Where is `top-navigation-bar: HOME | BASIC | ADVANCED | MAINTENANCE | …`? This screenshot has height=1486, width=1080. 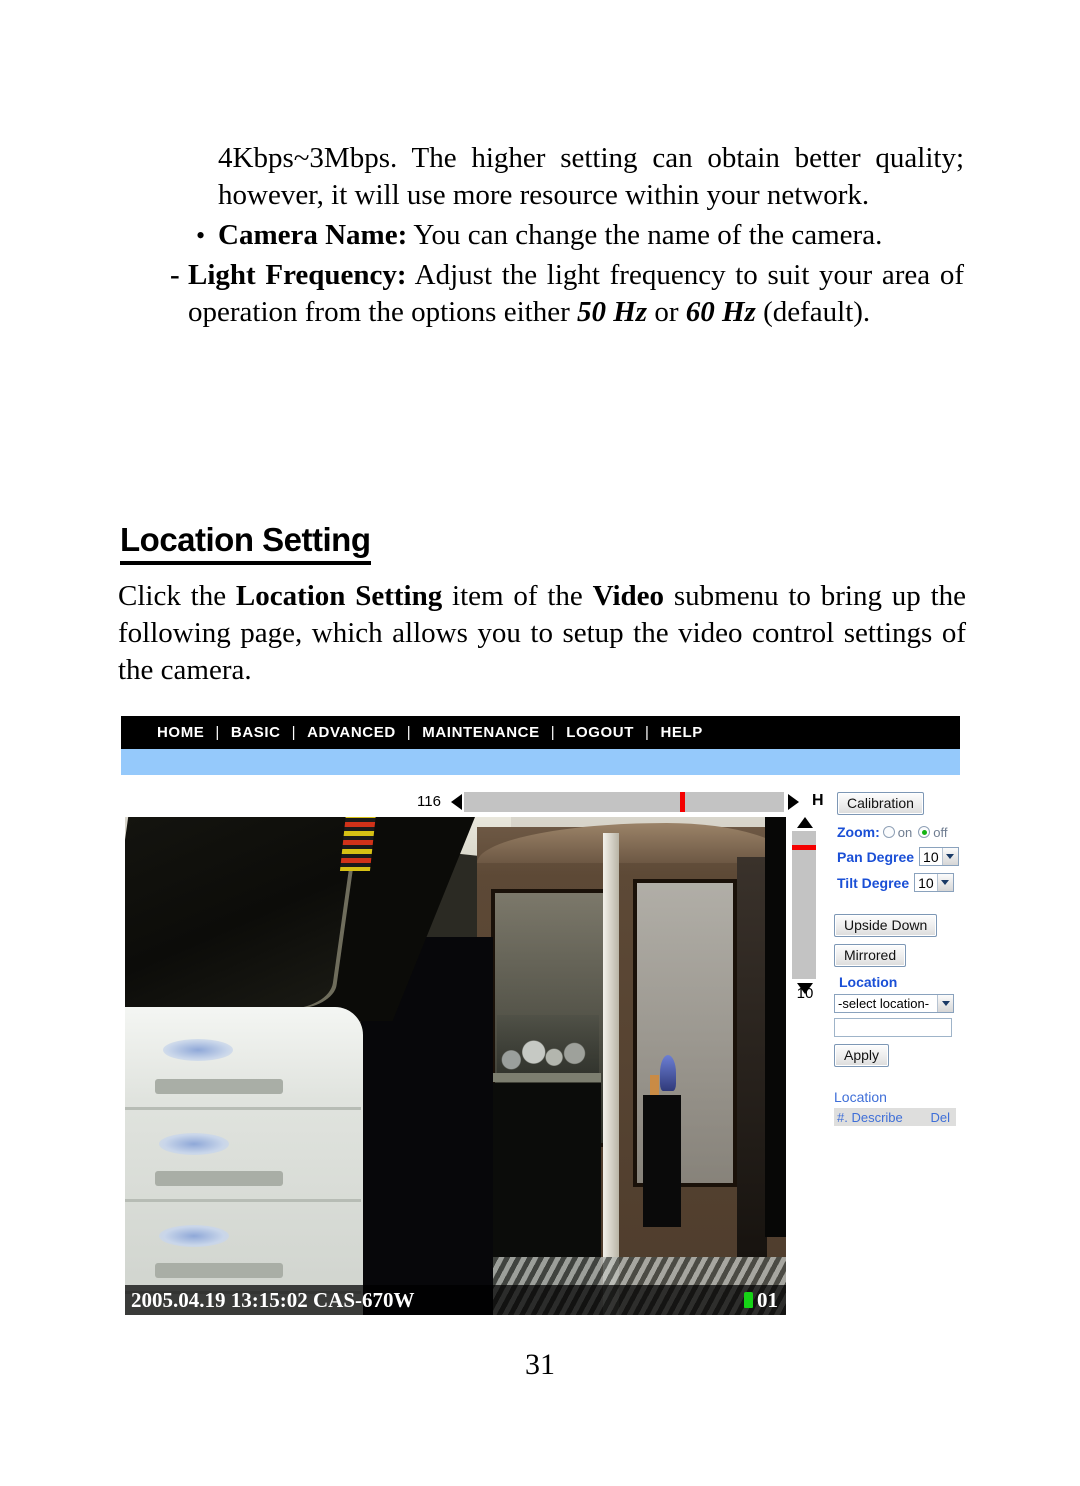
top-navigation-bar: HOME | BASIC | ADVANCED | MAINTENANCE | … is located at coordinates (540, 732).